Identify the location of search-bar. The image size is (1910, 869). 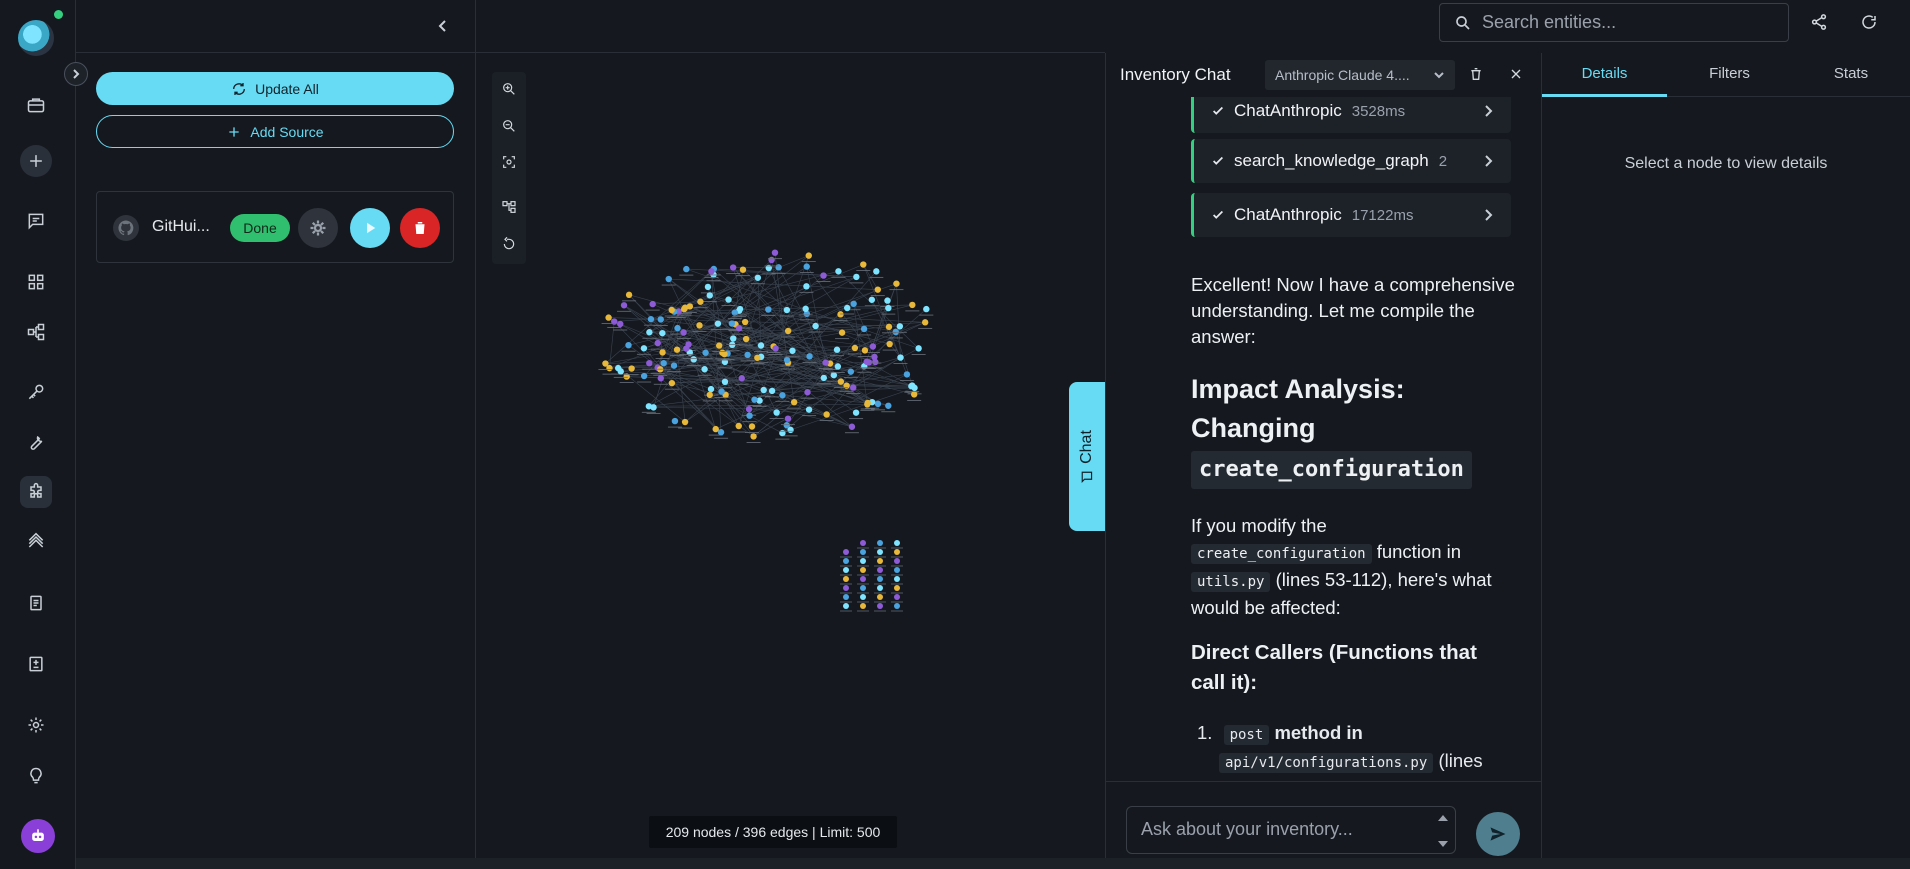
(1614, 22).